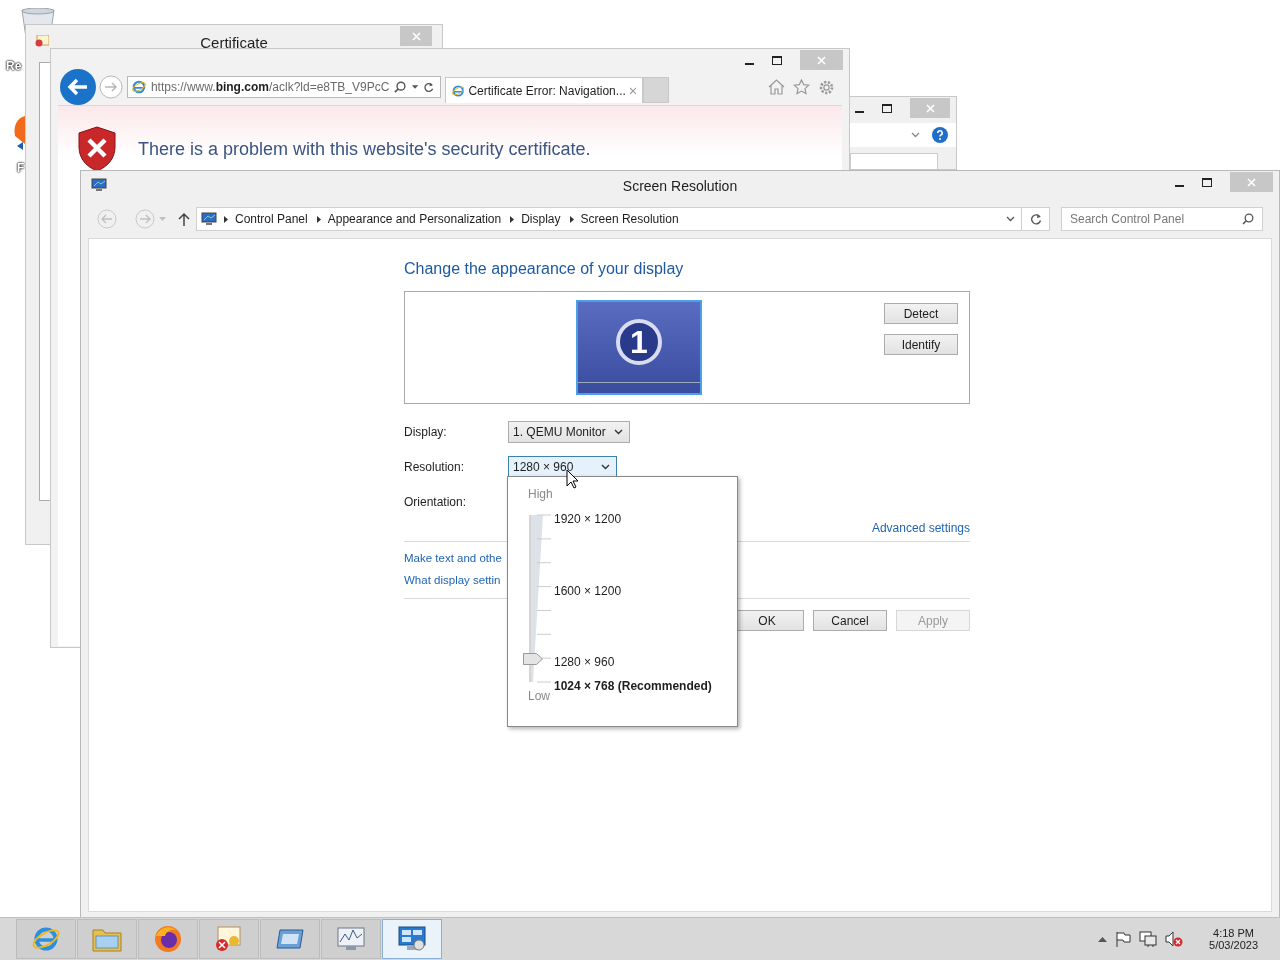 This screenshot has height=960, width=1280. Describe the element at coordinates (184, 219) in the screenshot. I see `up-arrow-icon` at that location.